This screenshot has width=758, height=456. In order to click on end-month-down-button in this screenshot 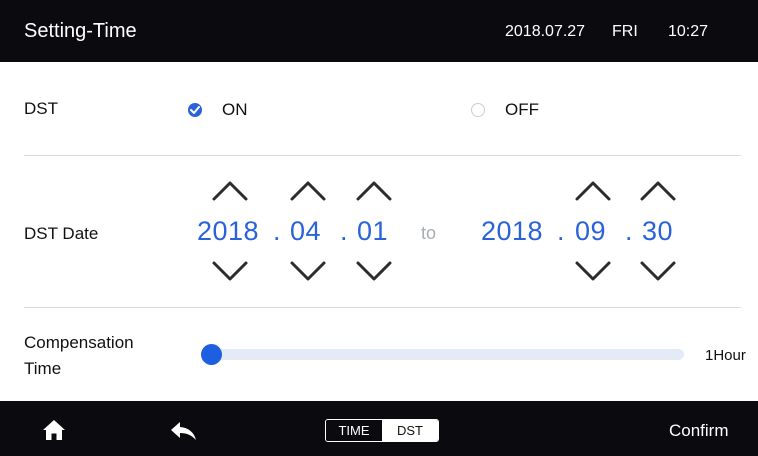, I will do `click(593, 272)`.